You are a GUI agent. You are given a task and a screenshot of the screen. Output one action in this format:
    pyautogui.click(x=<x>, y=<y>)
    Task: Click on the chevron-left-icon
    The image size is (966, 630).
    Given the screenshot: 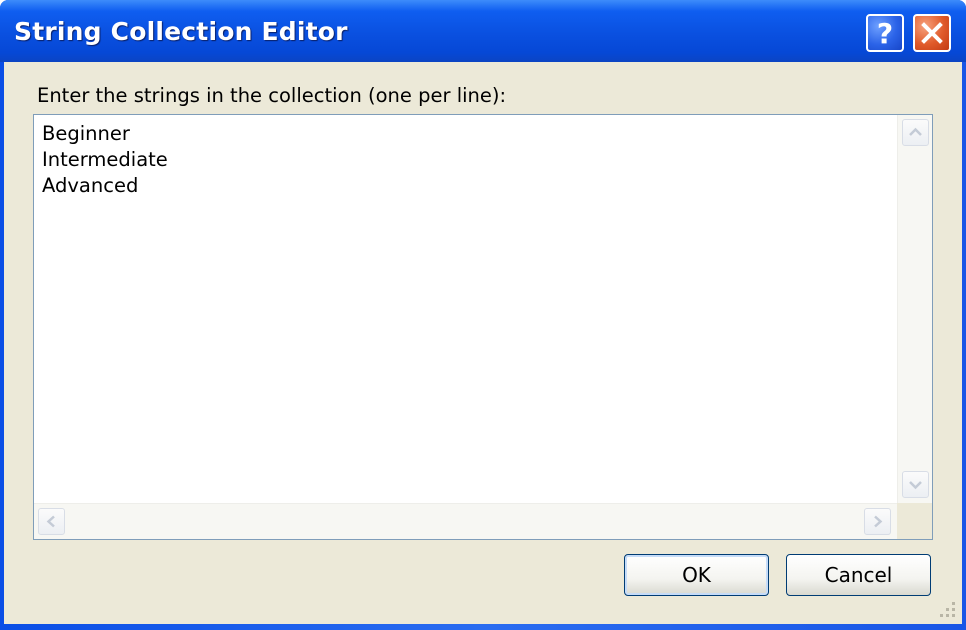 What is the action you would take?
    pyautogui.click(x=50, y=521)
    